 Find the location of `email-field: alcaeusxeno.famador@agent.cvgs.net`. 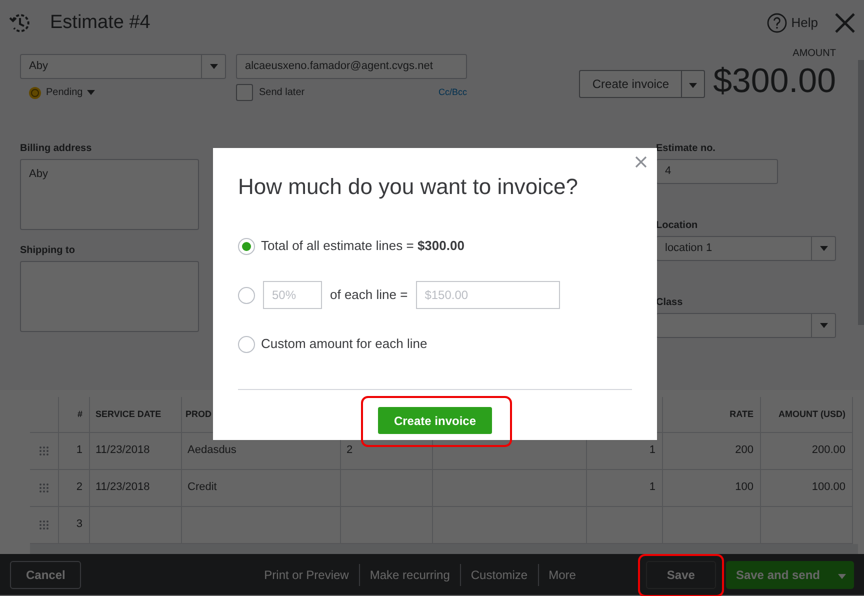

email-field: alcaeusxeno.famador@agent.cvgs.net is located at coordinates (351, 66).